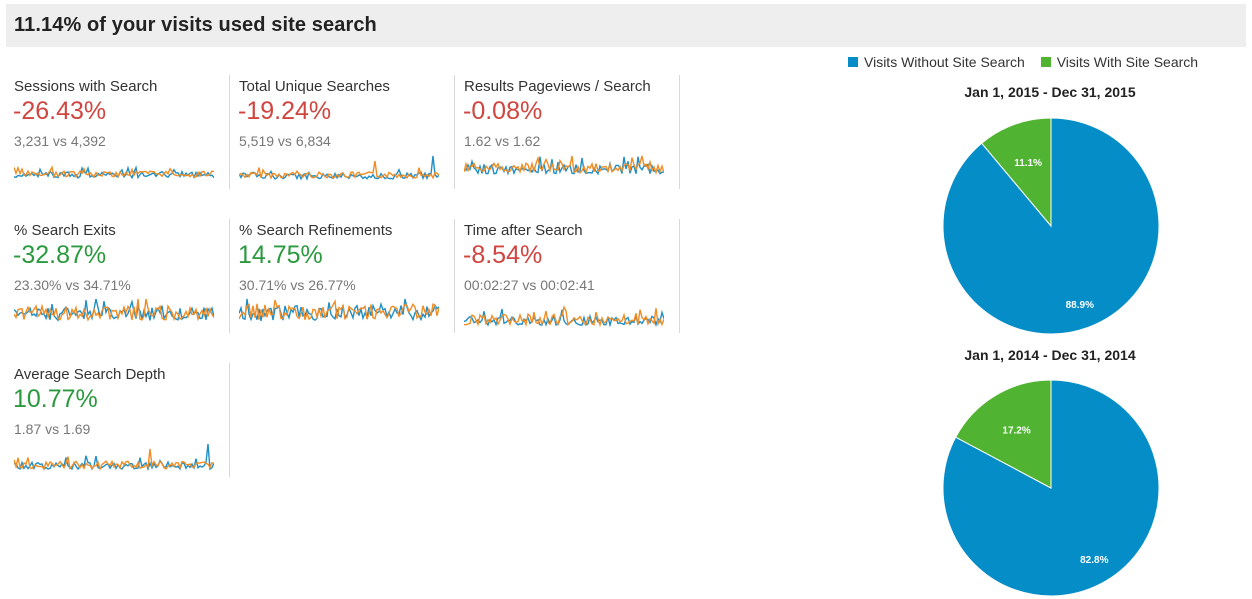  I want to click on metric-label: Average Search Depth, so click(90, 374).